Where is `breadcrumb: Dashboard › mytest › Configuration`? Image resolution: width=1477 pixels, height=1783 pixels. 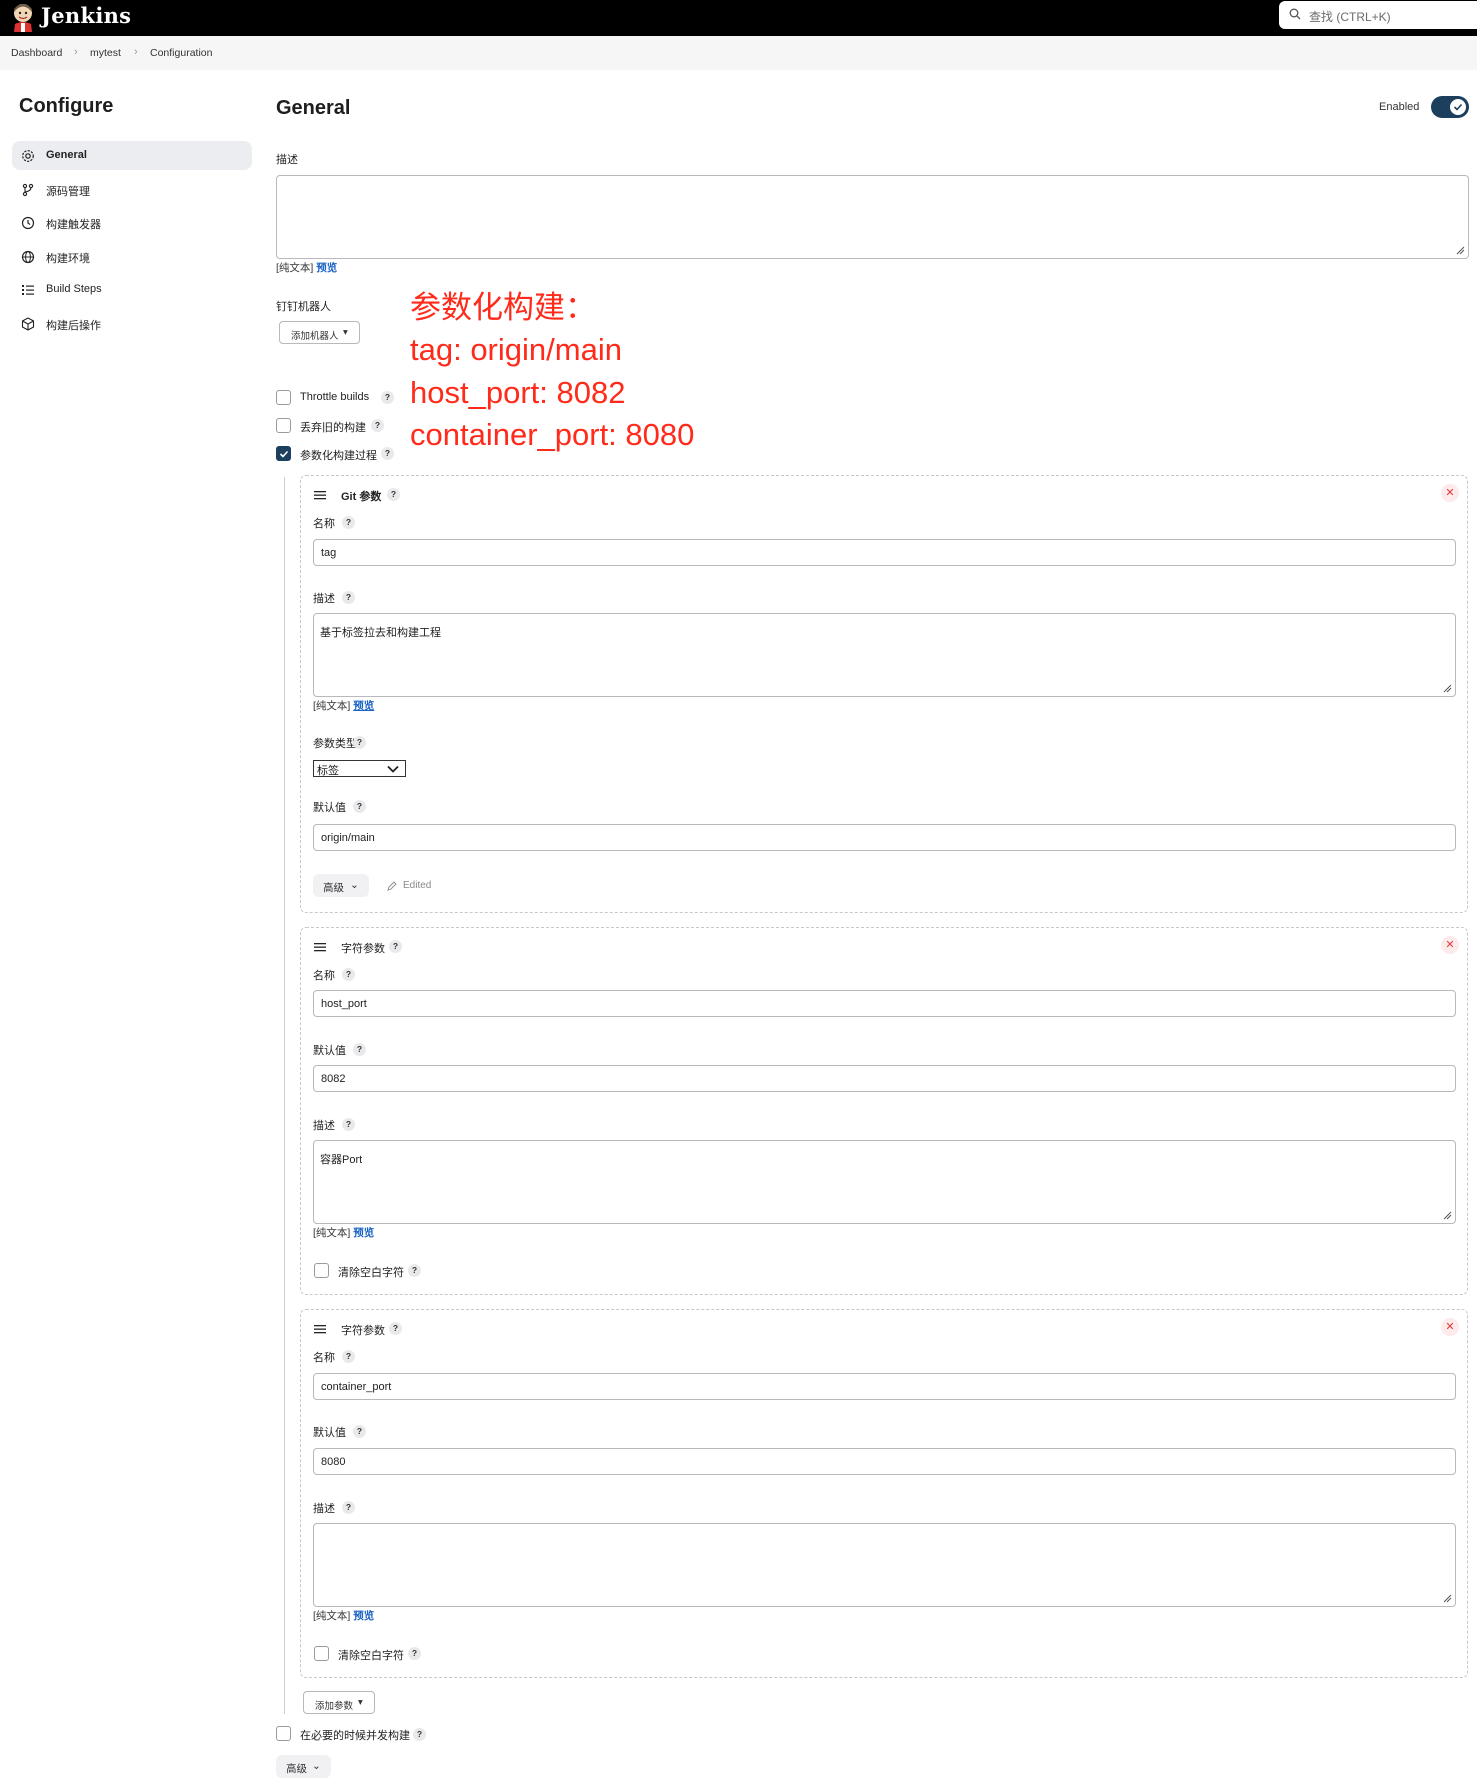 breadcrumb: Dashboard › mytest › Configuration is located at coordinates (738, 53).